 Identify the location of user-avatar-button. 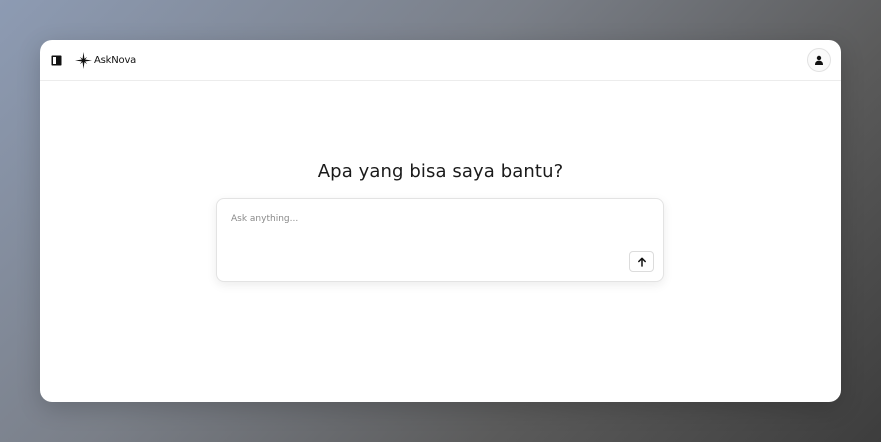
(819, 60).